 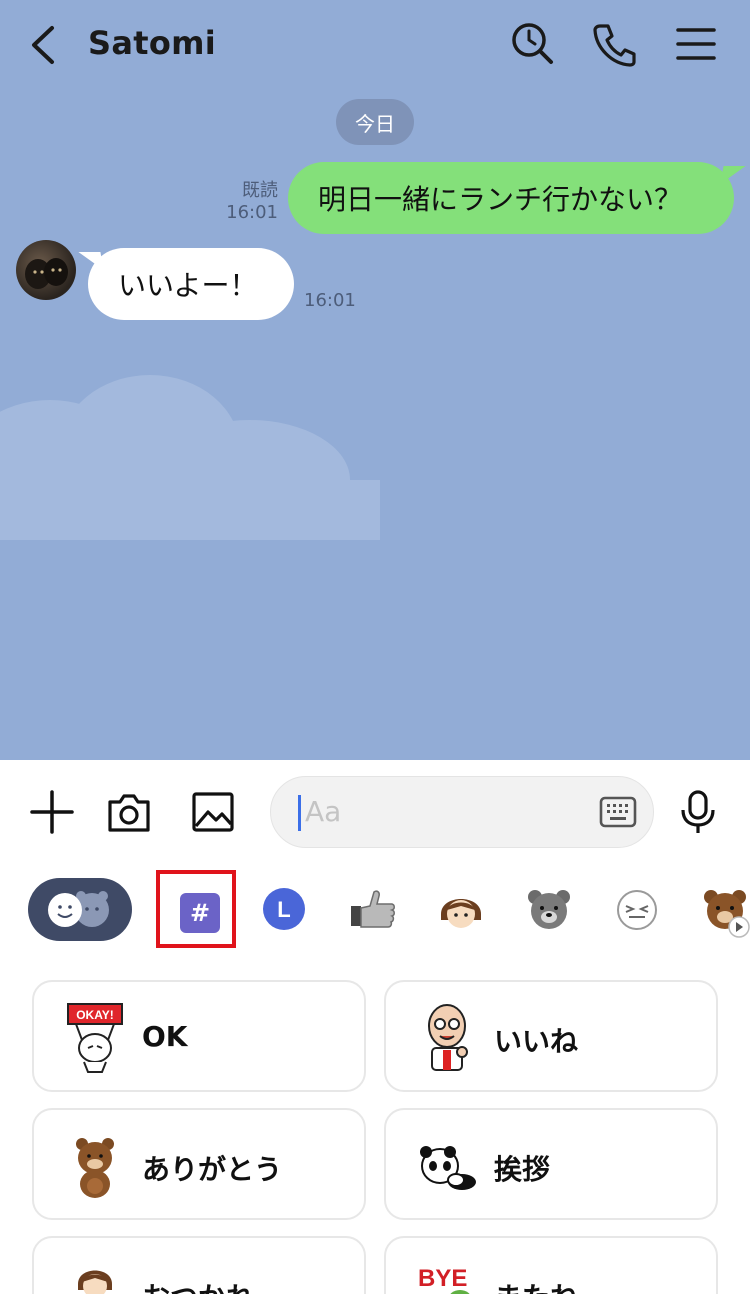 I want to click on text-caret, so click(x=299, y=813).